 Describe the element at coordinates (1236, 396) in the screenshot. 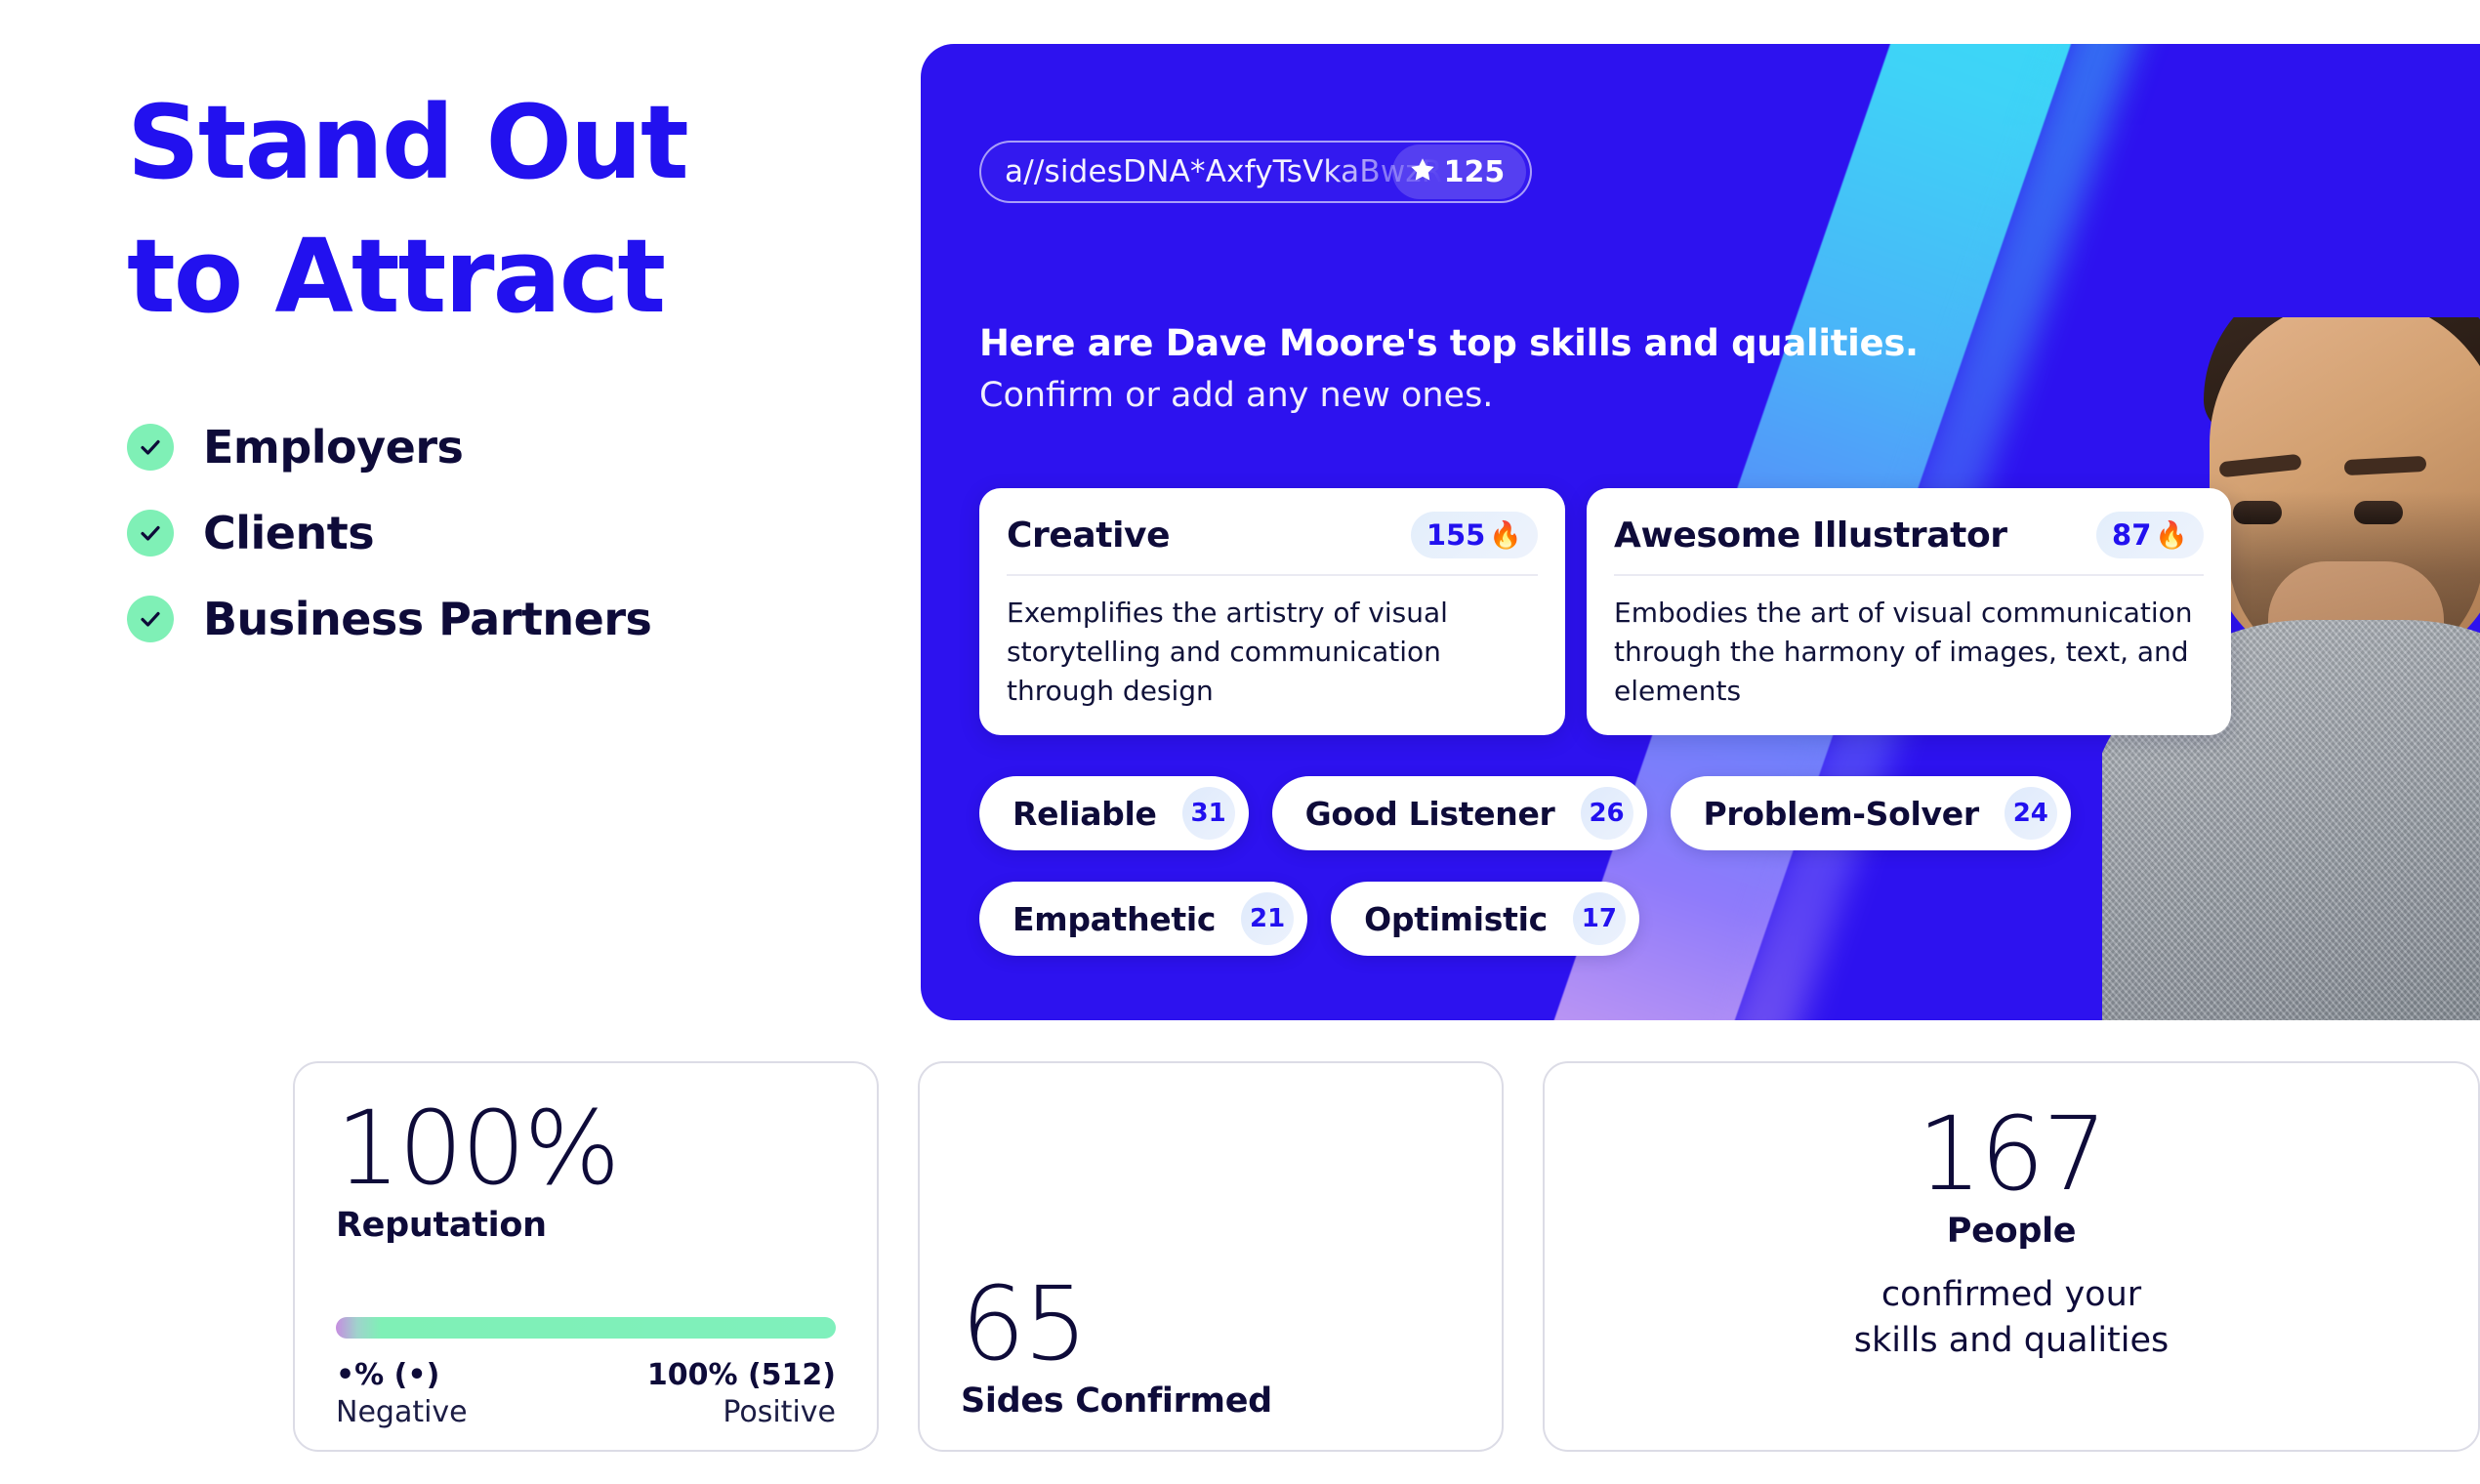

I see `hero-subtitle: Confirm or add any new ones.` at that location.